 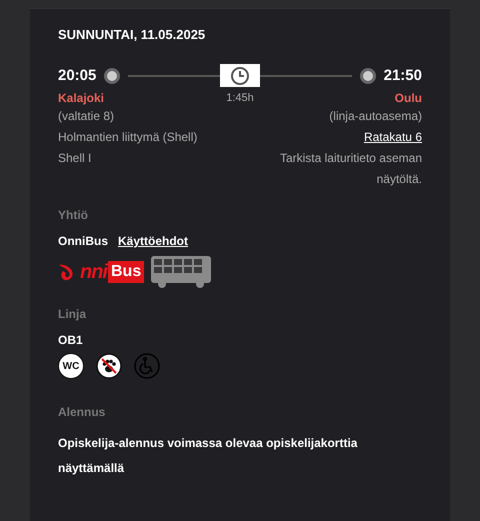 I want to click on section-label: Linja, so click(x=73, y=314).